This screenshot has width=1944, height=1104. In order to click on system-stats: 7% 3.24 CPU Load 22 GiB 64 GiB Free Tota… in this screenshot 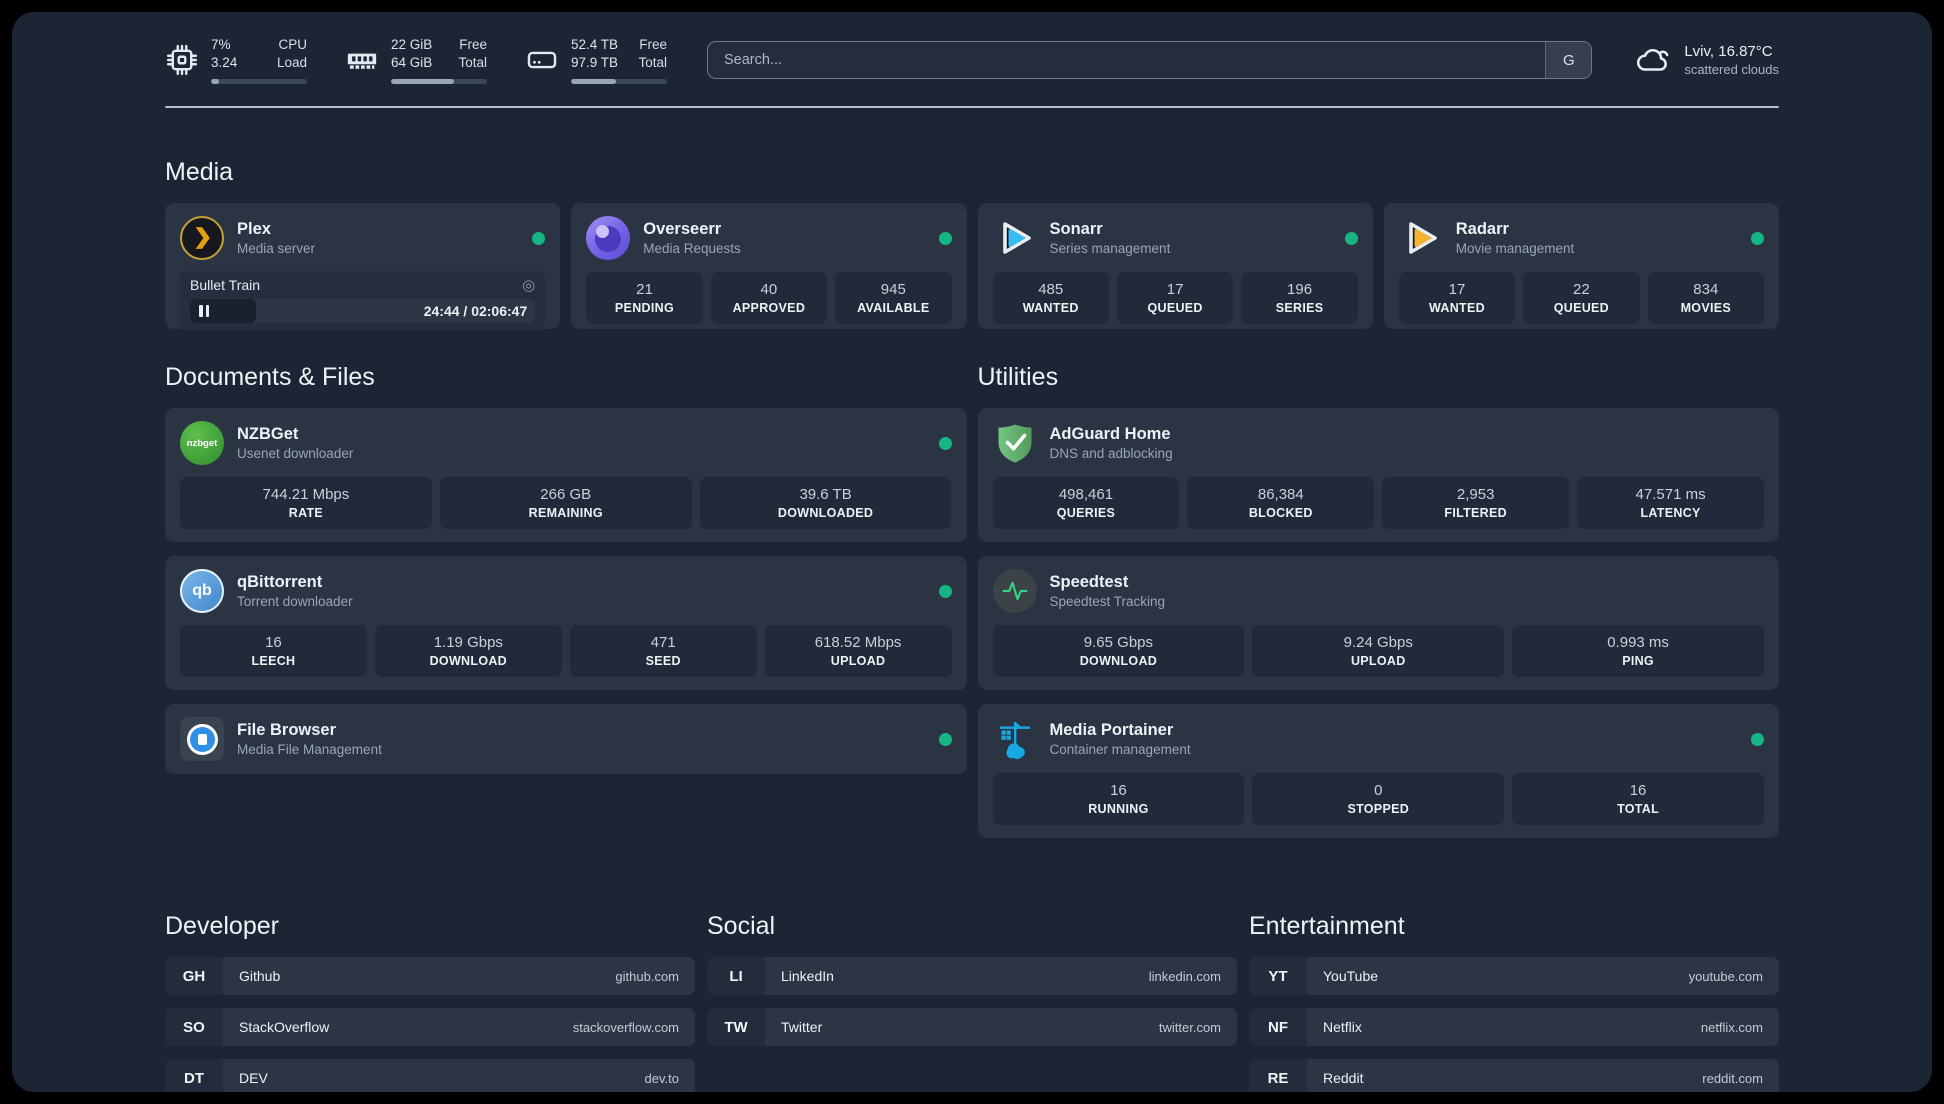, I will do `click(416, 60)`.